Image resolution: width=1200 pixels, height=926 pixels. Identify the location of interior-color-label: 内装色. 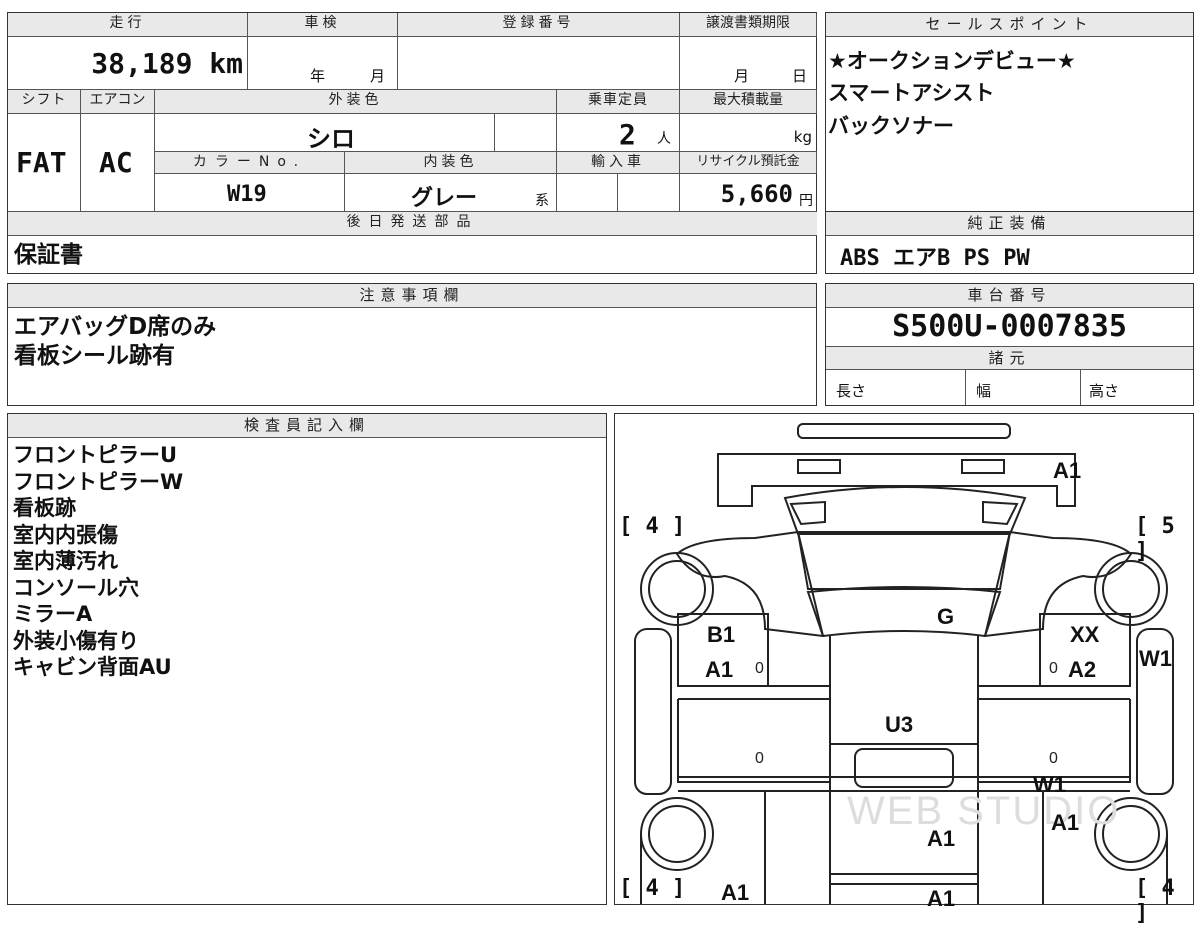
(451, 163).